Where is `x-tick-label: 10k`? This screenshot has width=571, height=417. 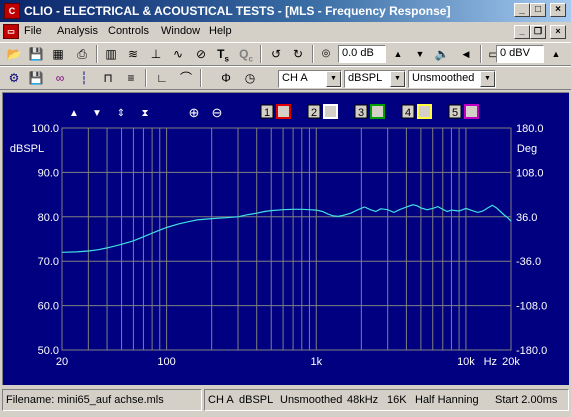 x-tick-label: 10k is located at coordinates (466, 362).